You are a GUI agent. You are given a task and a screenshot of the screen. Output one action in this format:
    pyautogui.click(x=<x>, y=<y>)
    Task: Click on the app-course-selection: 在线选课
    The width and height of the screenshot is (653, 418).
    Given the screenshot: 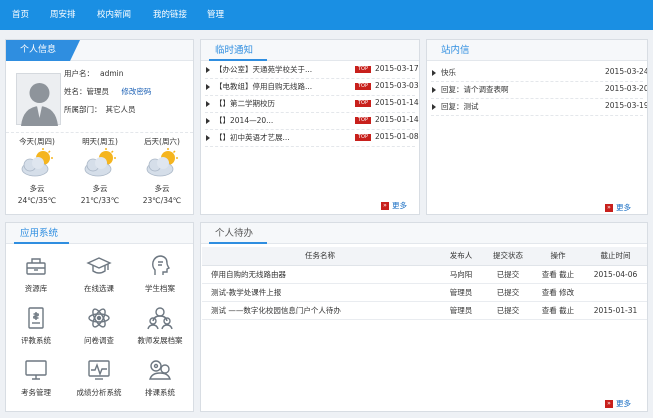 What is the action you would take?
    pyautogui.click(x=99, y=273)
    